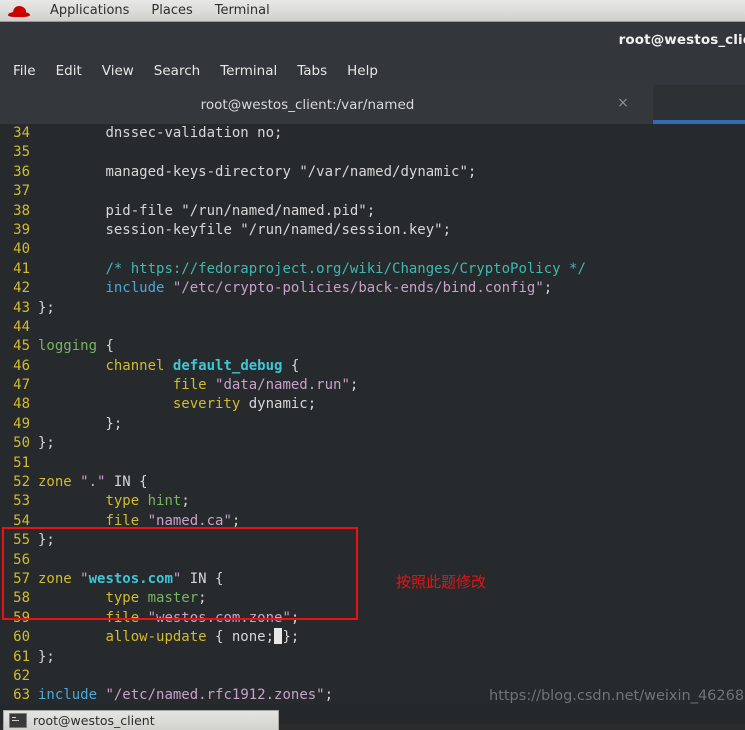 Image resolution: width=745 pixels, height=730 pixels. I want to click on line-number: 37, so click(21, 191).